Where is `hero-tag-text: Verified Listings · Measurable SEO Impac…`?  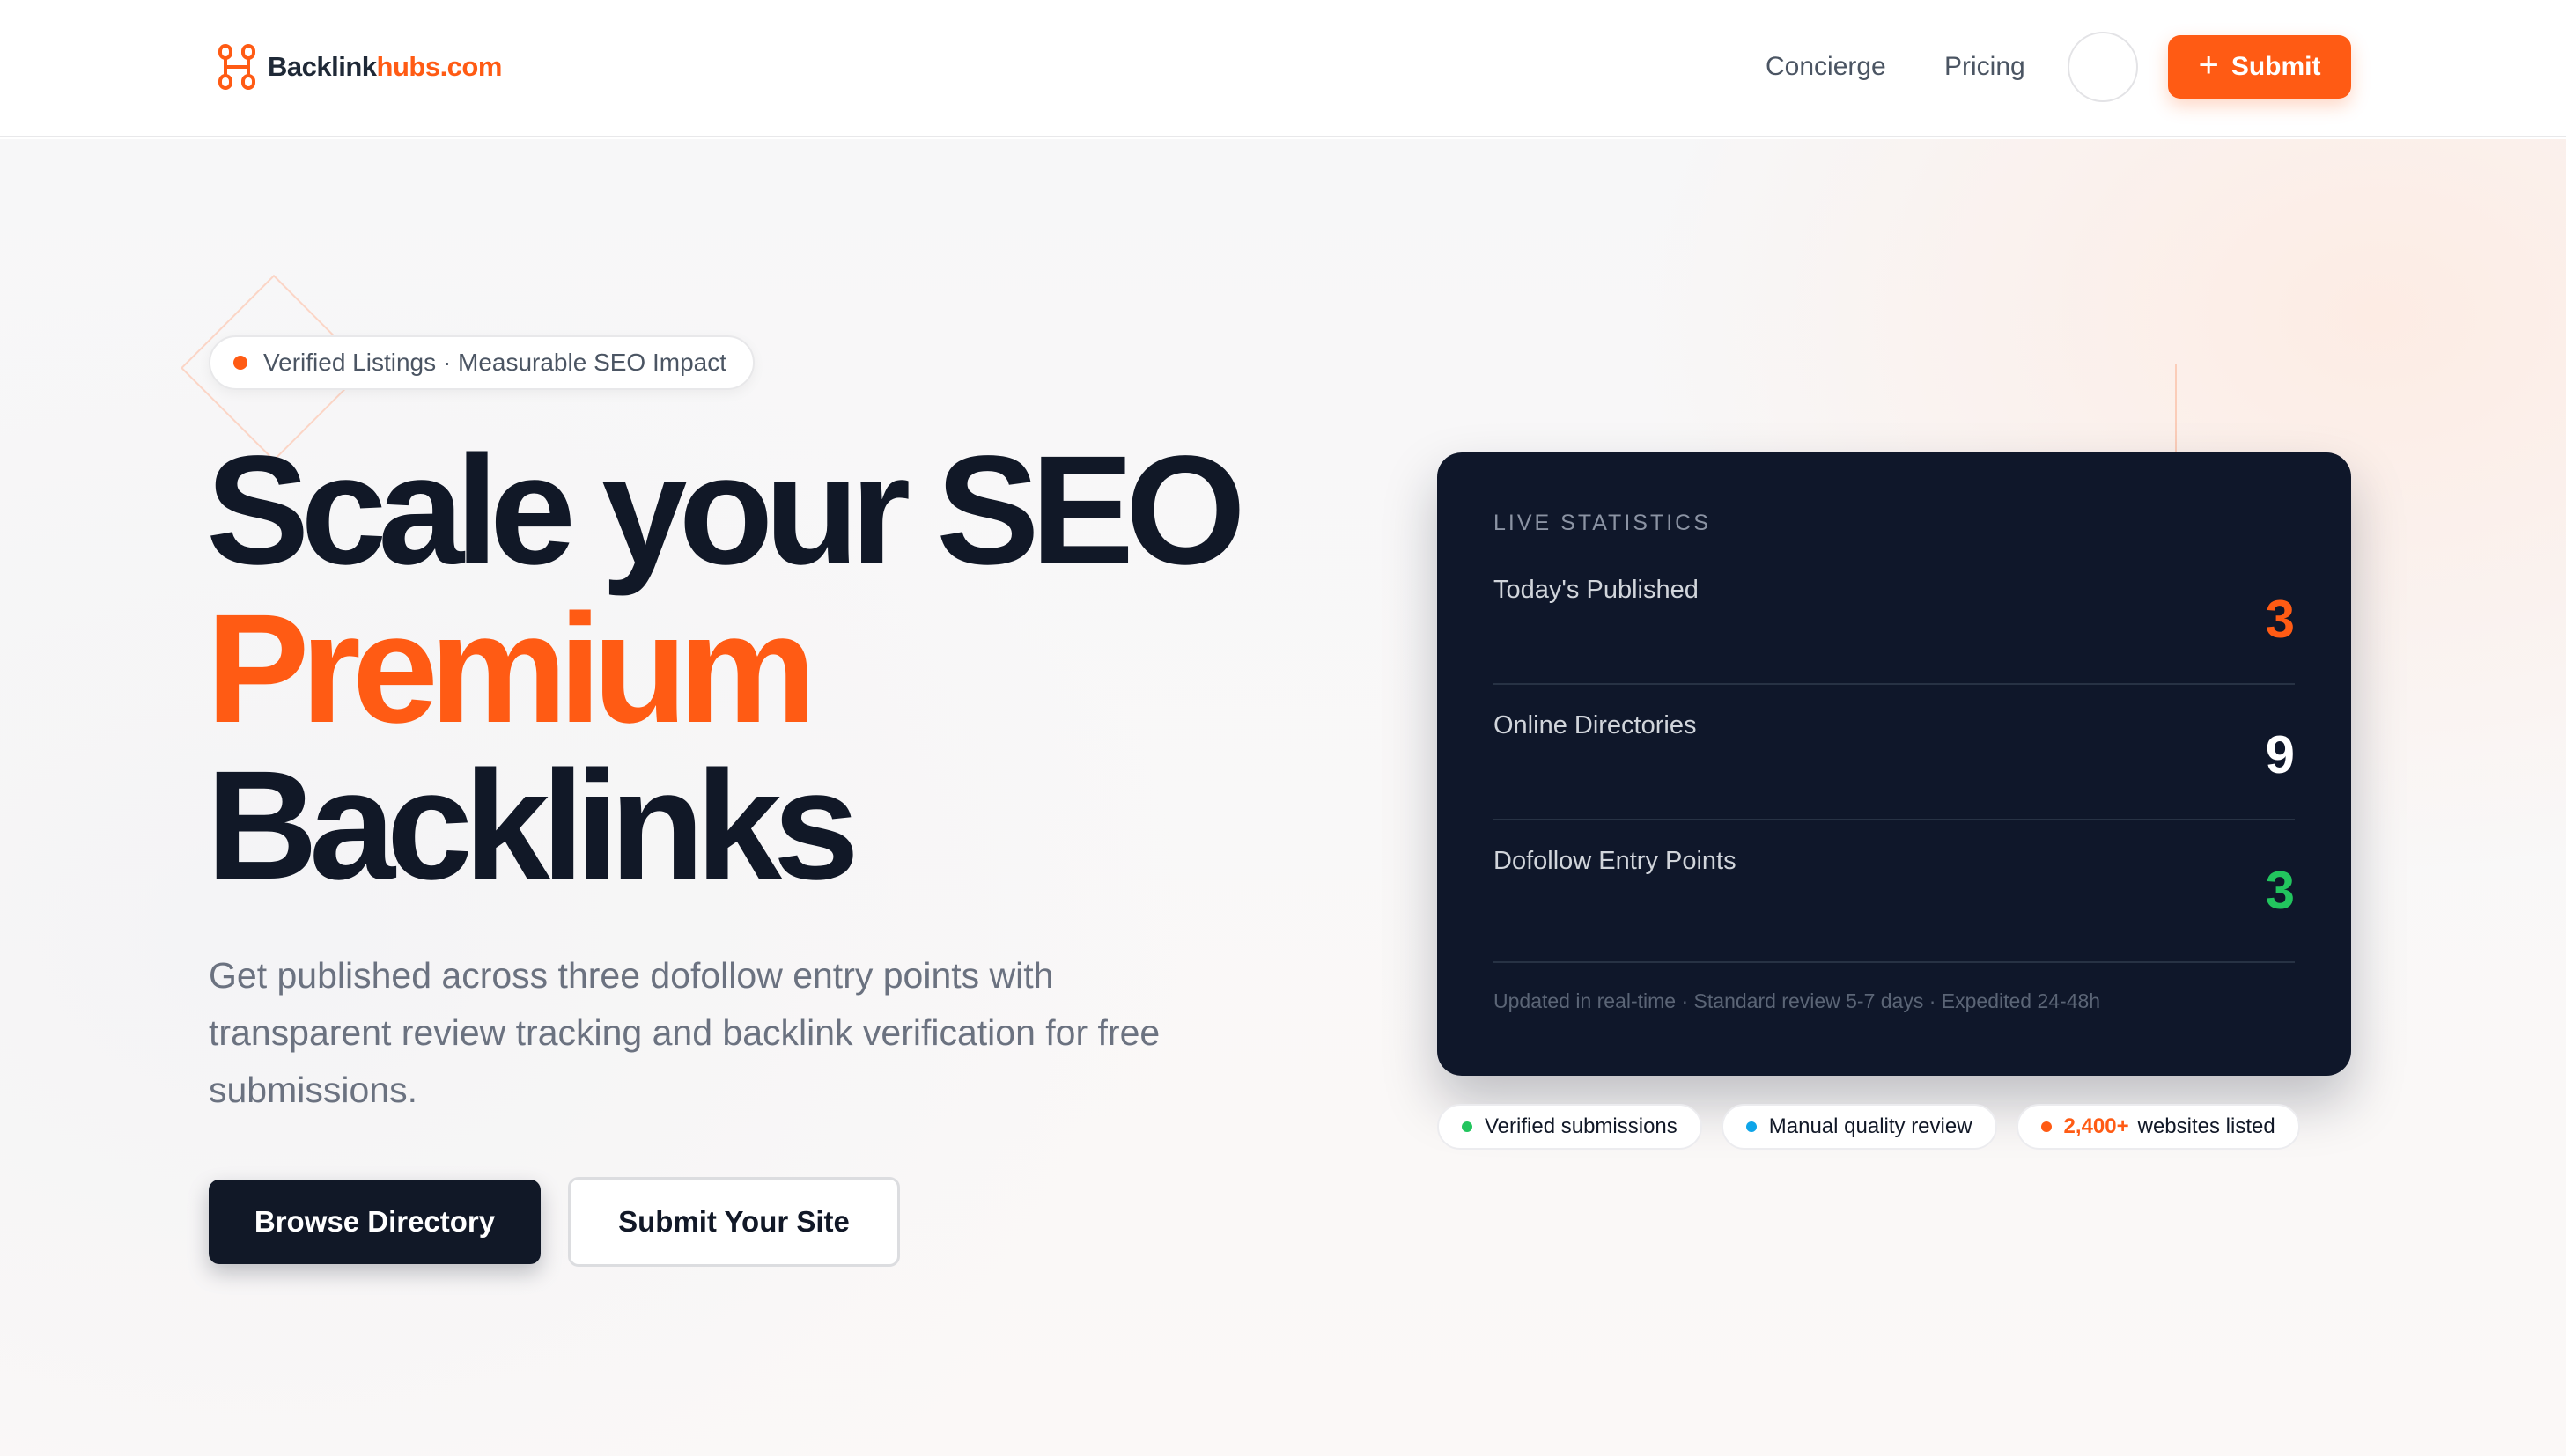
hero-tag-text: Verified Listings · Measurable SEO Impac… is located at coordinates (495, 363).